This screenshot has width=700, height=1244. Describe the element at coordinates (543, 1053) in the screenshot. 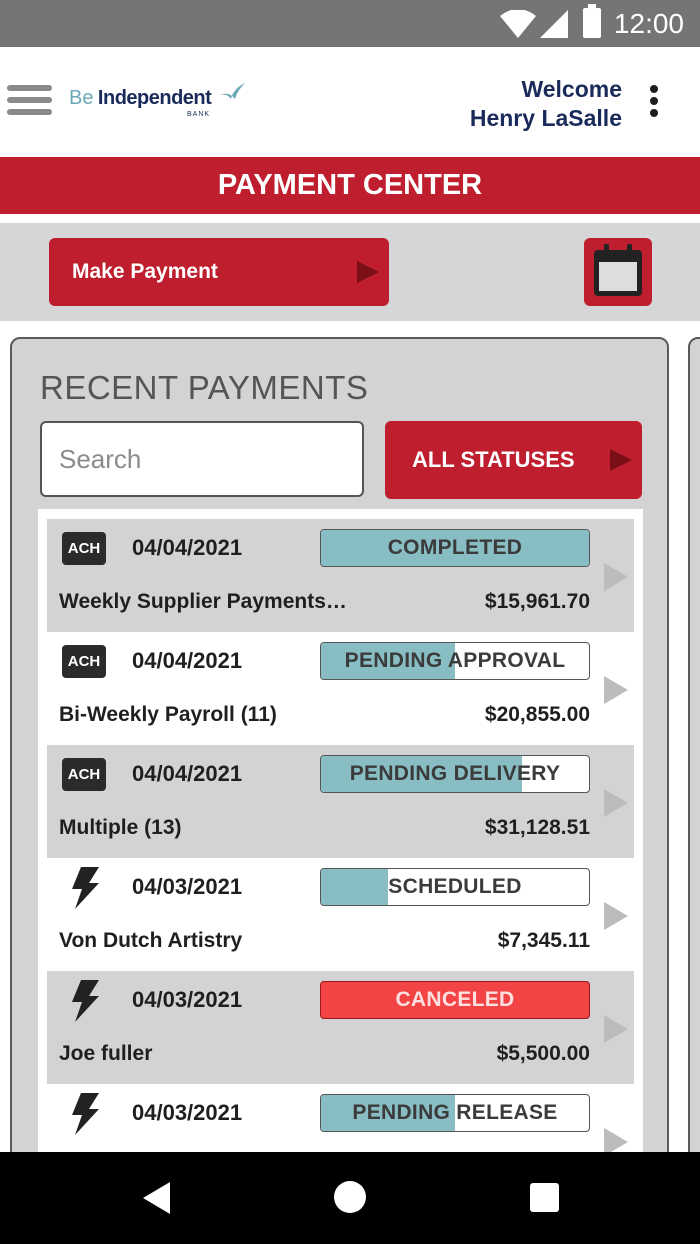

I see `payment-amount: $5,500.00` at that location.